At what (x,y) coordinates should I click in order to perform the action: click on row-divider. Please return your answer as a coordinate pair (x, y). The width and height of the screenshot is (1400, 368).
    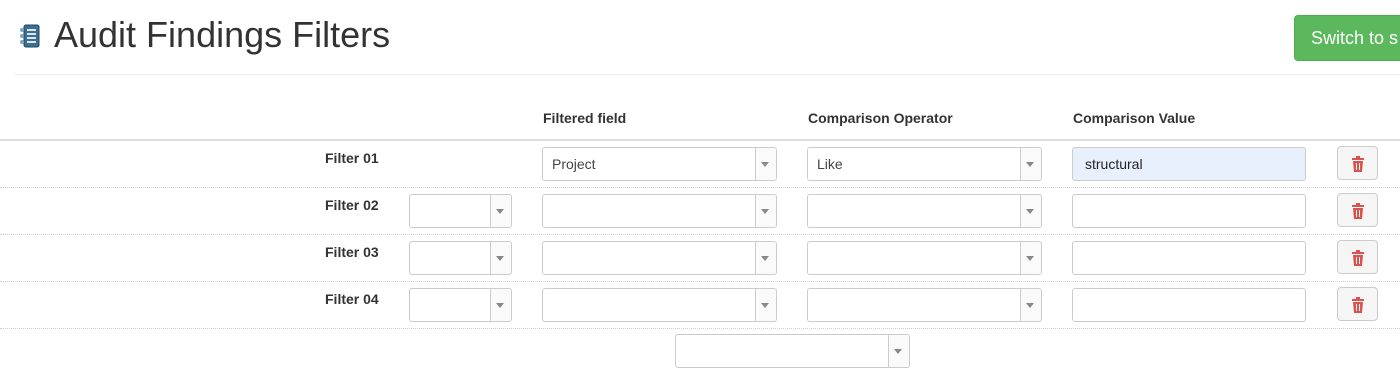
    Looking at the image, I should click on (700, 328).